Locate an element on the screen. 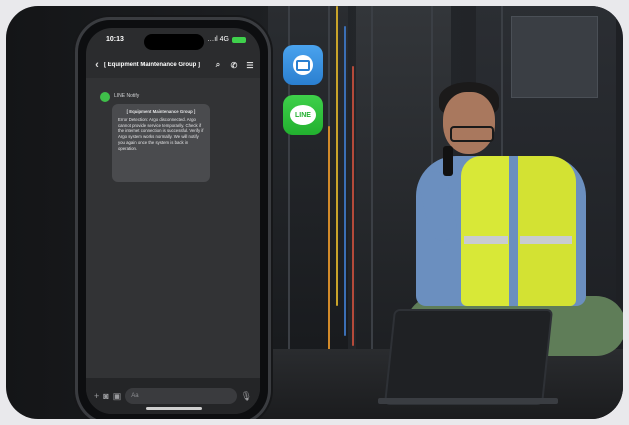 Image resolution: width=629 pixels, height=425 pixels. laptop-base is located at coordinates (468, 401).